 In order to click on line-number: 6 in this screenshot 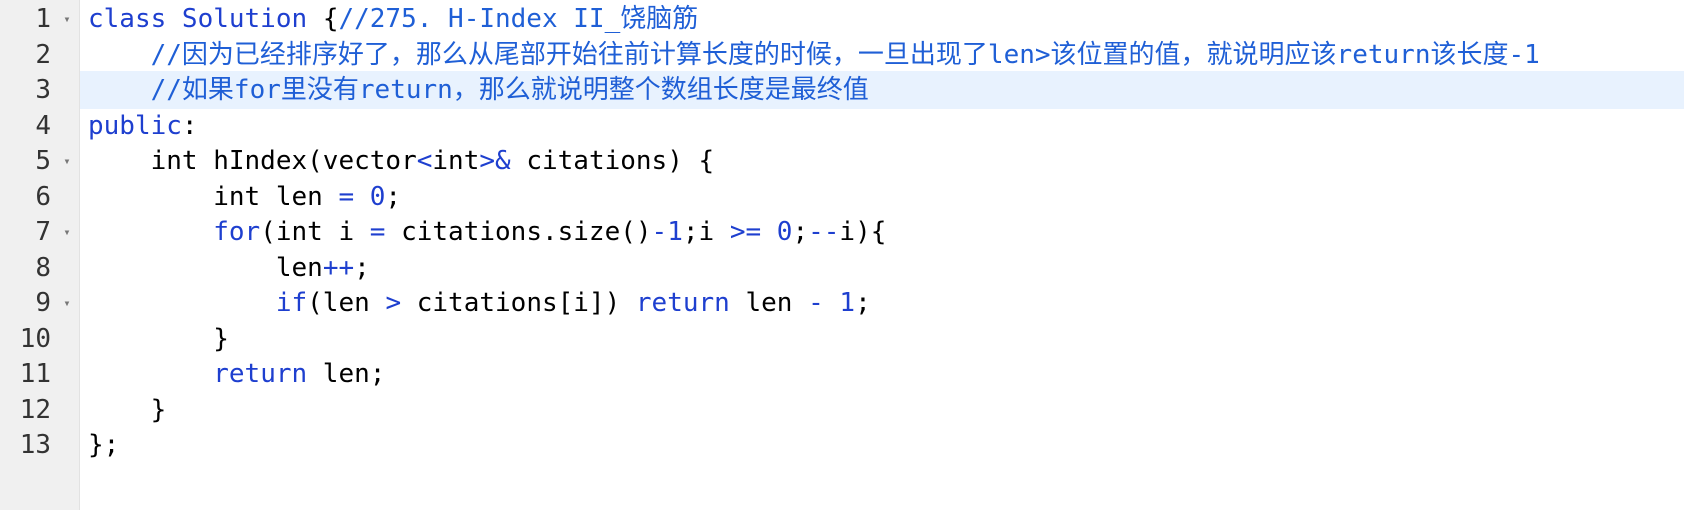, I will do `click(43, 196)`.